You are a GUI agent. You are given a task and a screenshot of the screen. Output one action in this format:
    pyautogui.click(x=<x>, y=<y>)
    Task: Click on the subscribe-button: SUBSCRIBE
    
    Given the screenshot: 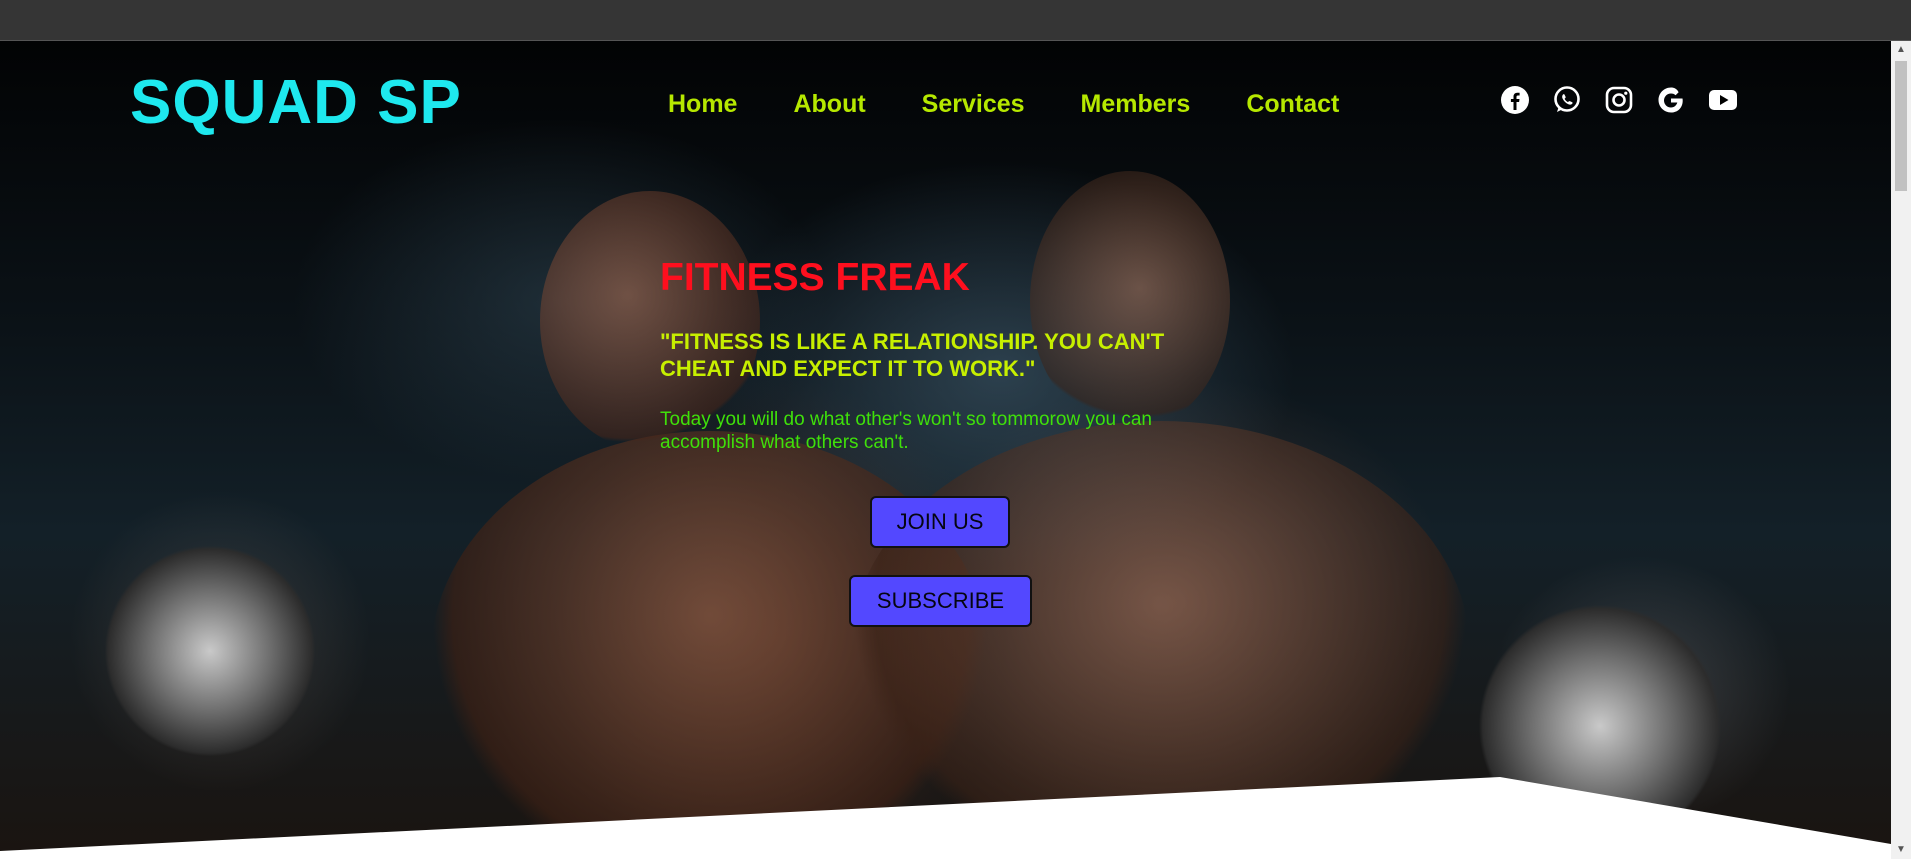 What is the action you would take?
    pyautogui.click(x=940, y=601)
    